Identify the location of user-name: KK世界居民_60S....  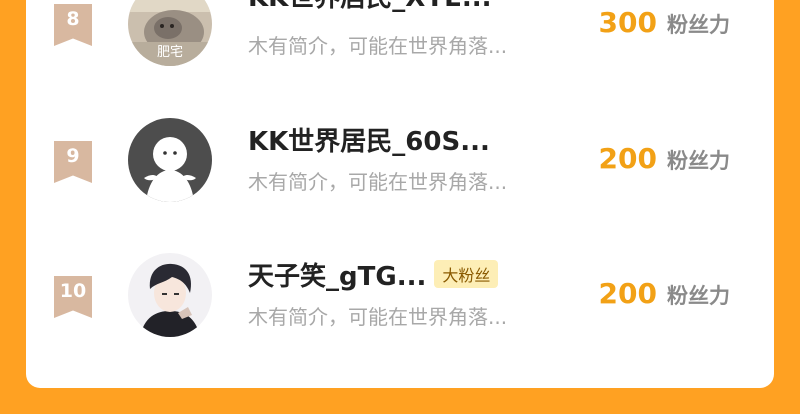
(369, 139).